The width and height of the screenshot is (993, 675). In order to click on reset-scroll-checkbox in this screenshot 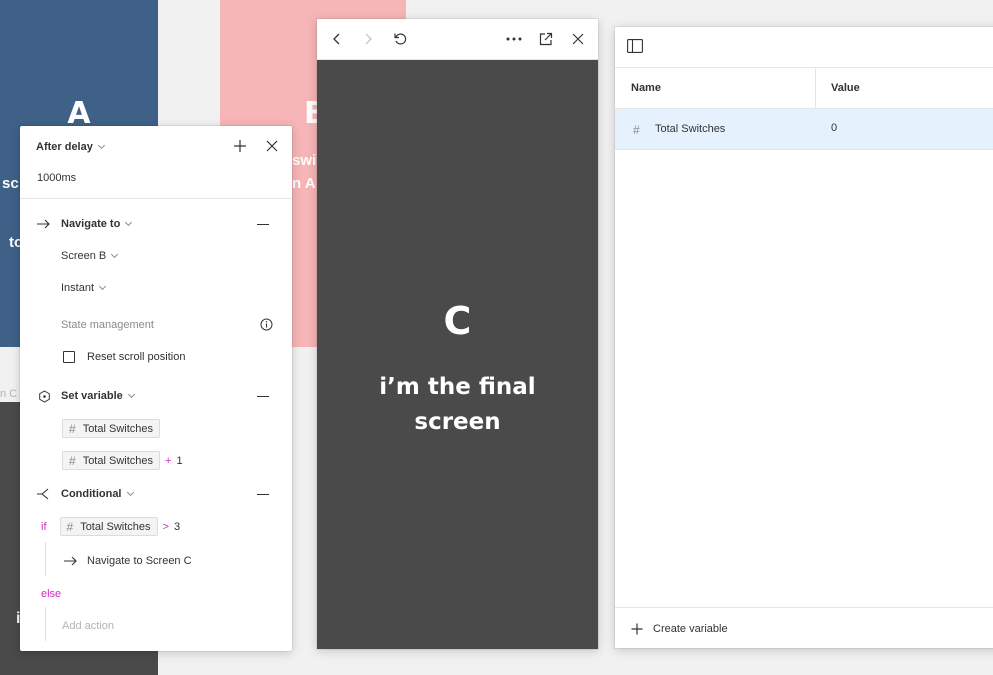, I will do `click(69, 357)`.